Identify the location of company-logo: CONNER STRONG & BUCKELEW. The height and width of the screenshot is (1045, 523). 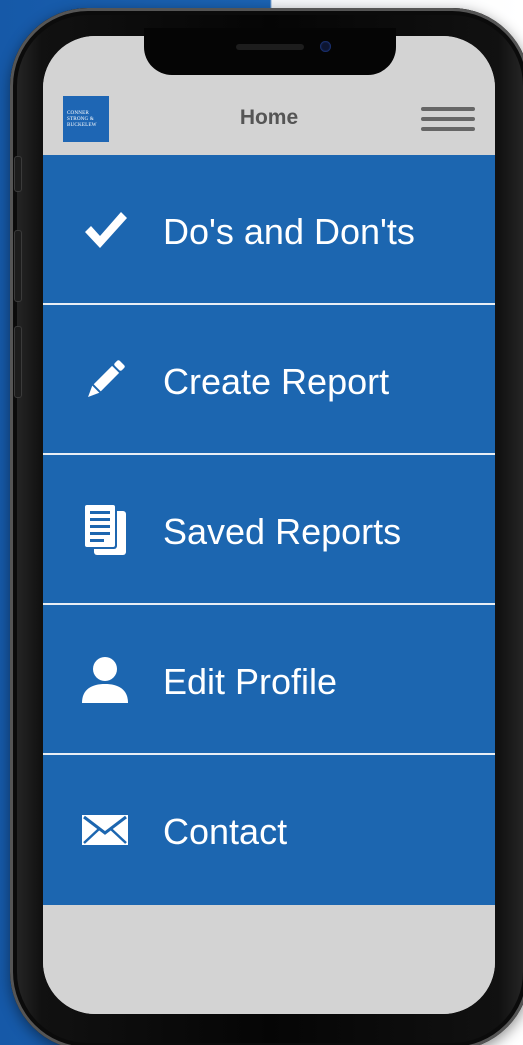
(86, 119).